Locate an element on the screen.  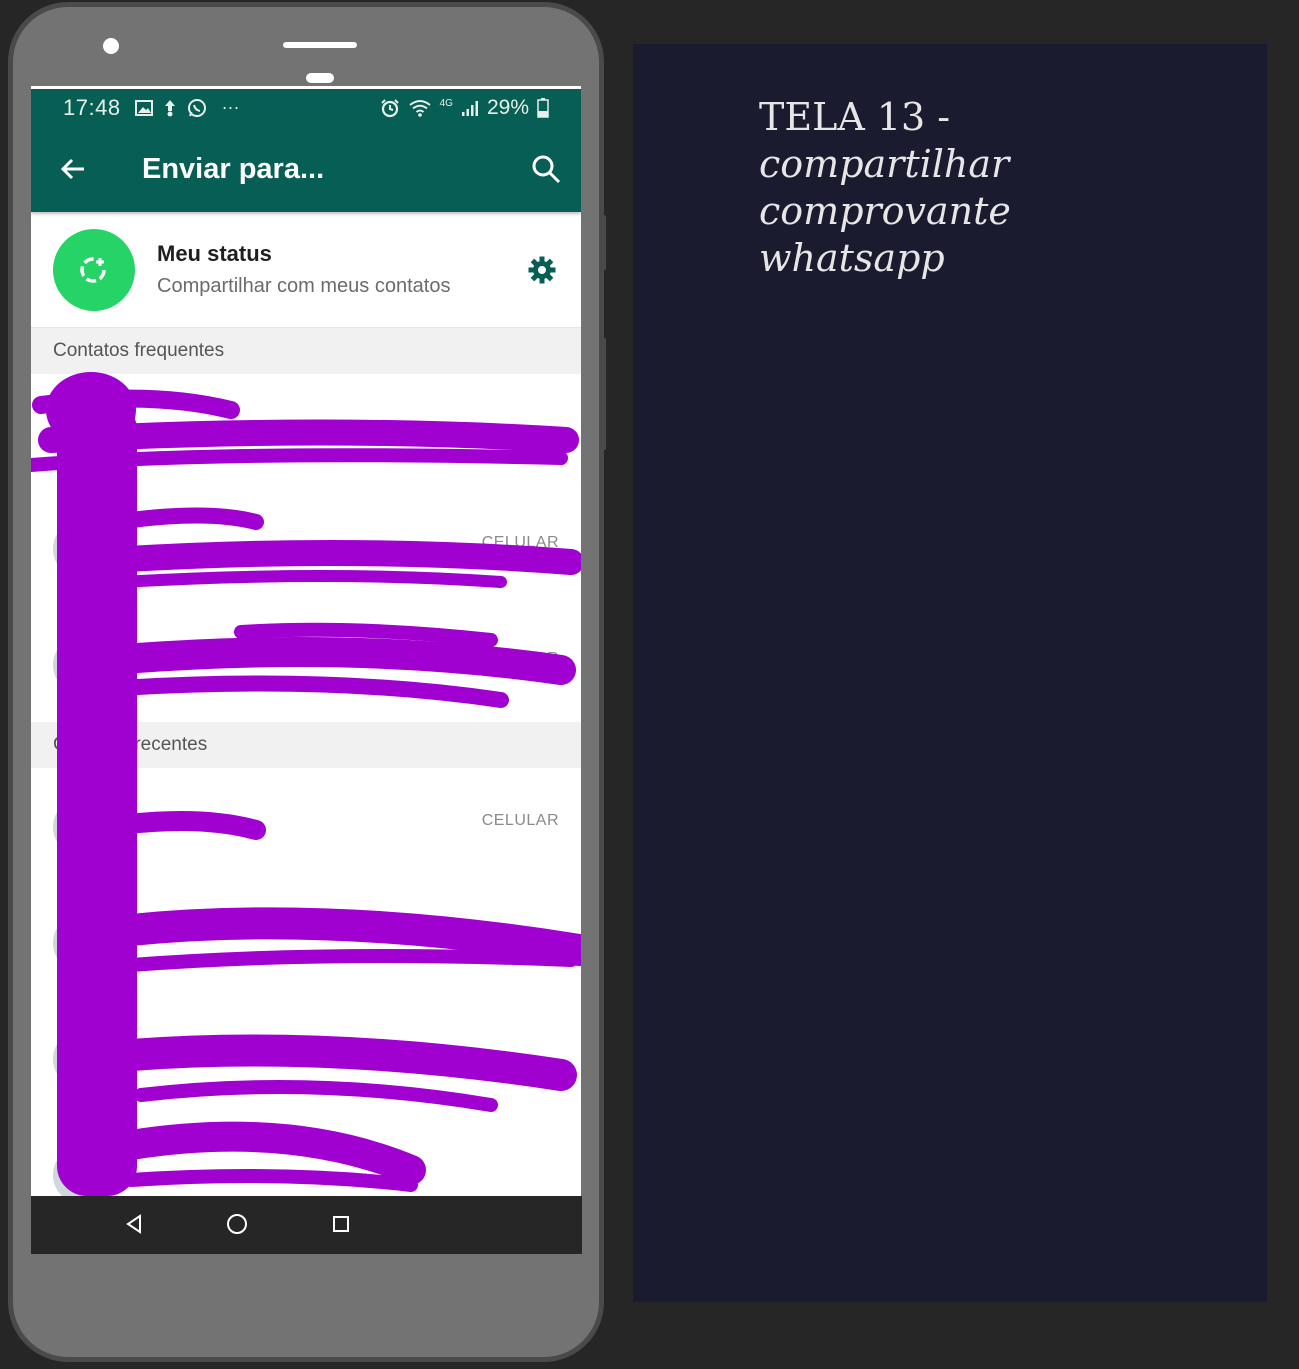
panel-subtitle-line: whatsapp is located at coordinates (852, 258).